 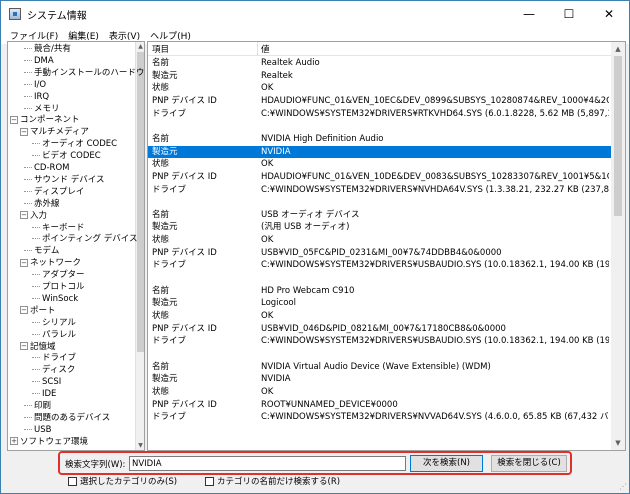 What do you see at coordinates (39, 61) in the screenshot?
I see `tree-item: DMA` at bounding box center [39, 61].